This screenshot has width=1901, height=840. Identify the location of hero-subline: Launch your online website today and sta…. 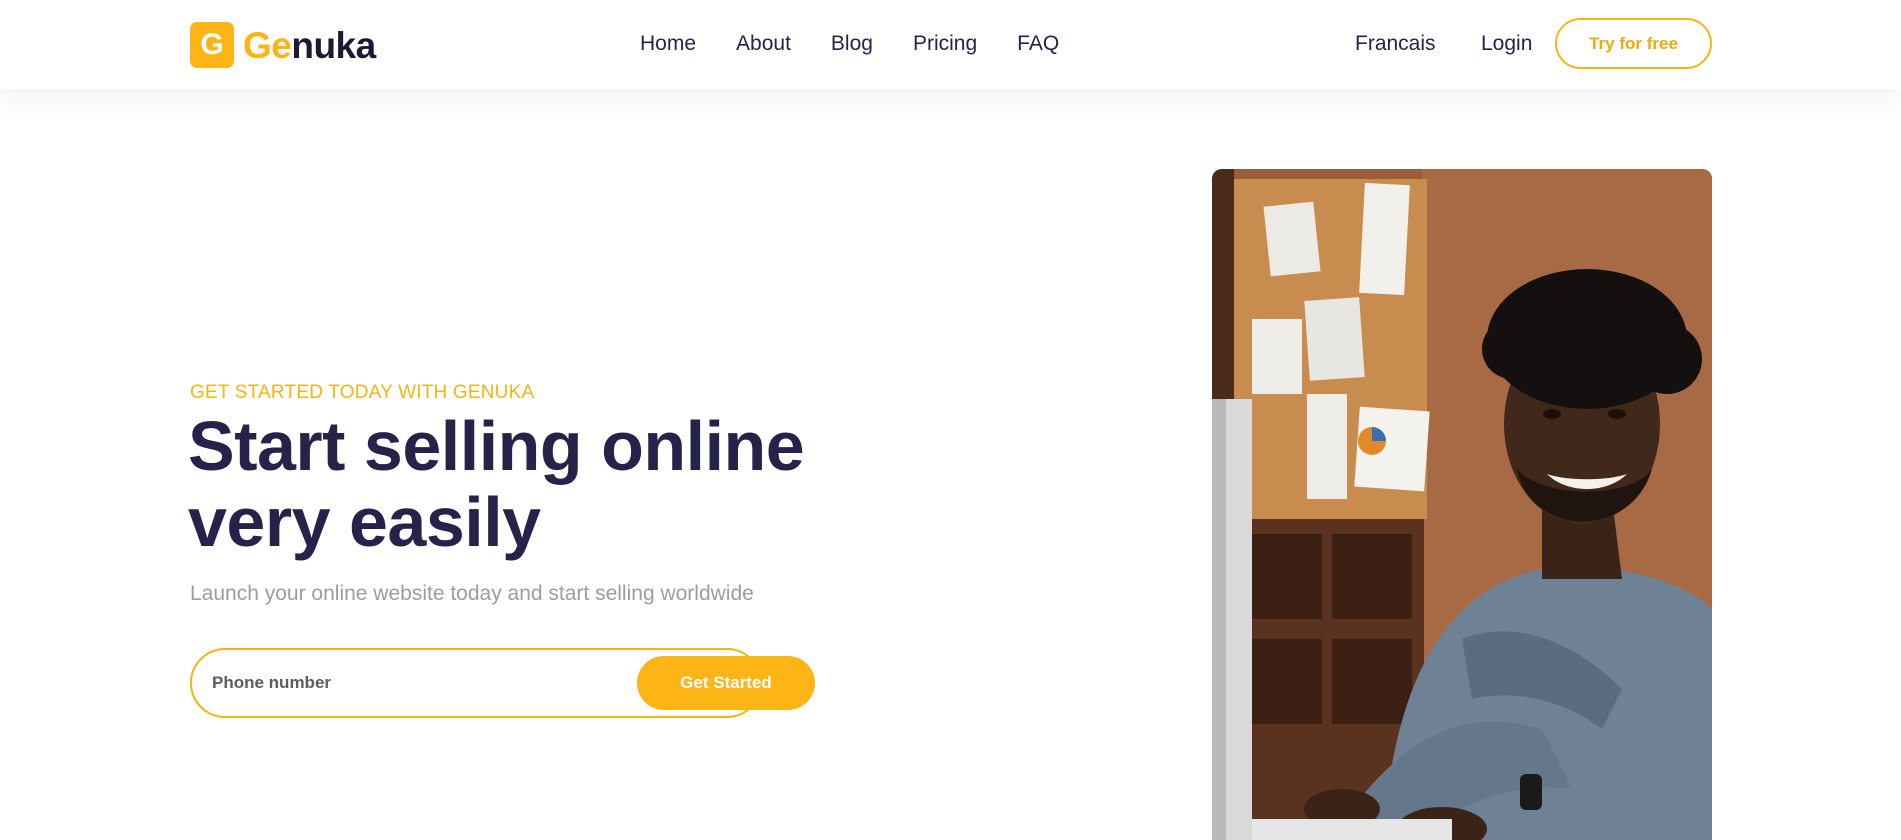
(472, 593).